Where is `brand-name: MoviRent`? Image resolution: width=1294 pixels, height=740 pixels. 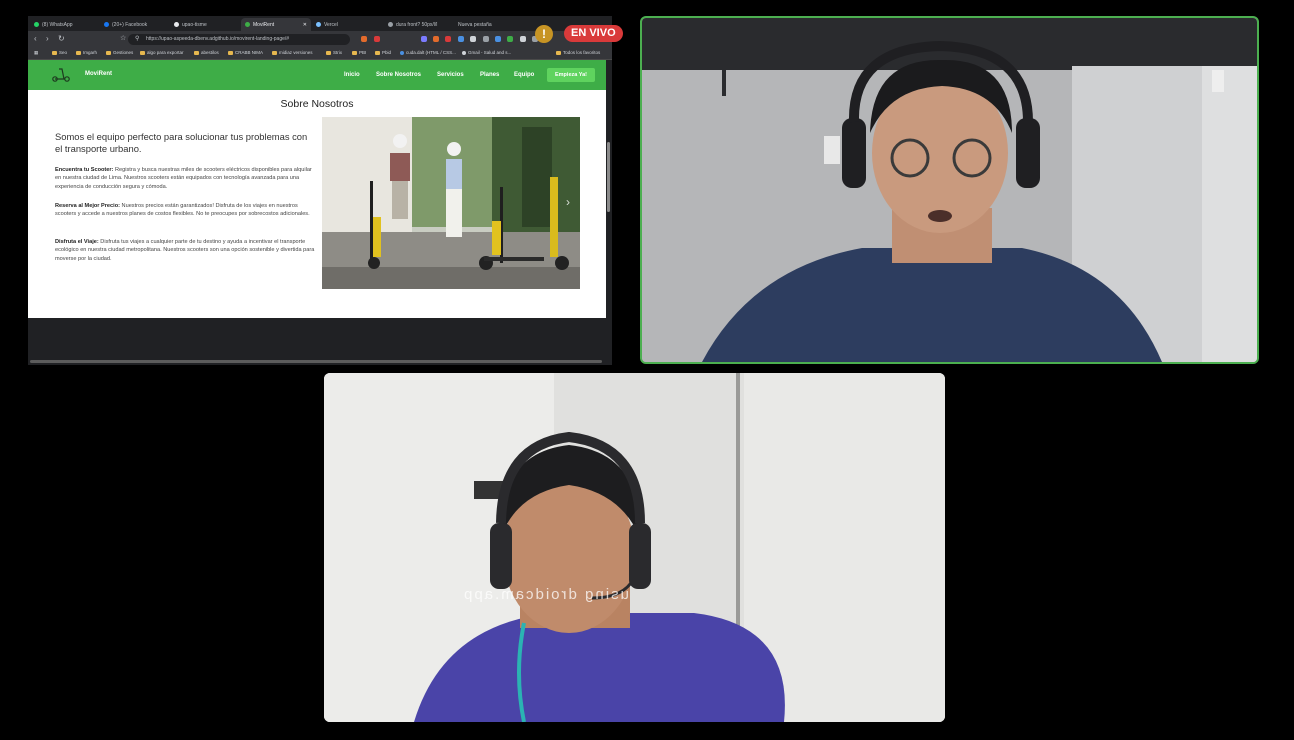
brand-name: MoviRent is located at coordinates (98, 74).